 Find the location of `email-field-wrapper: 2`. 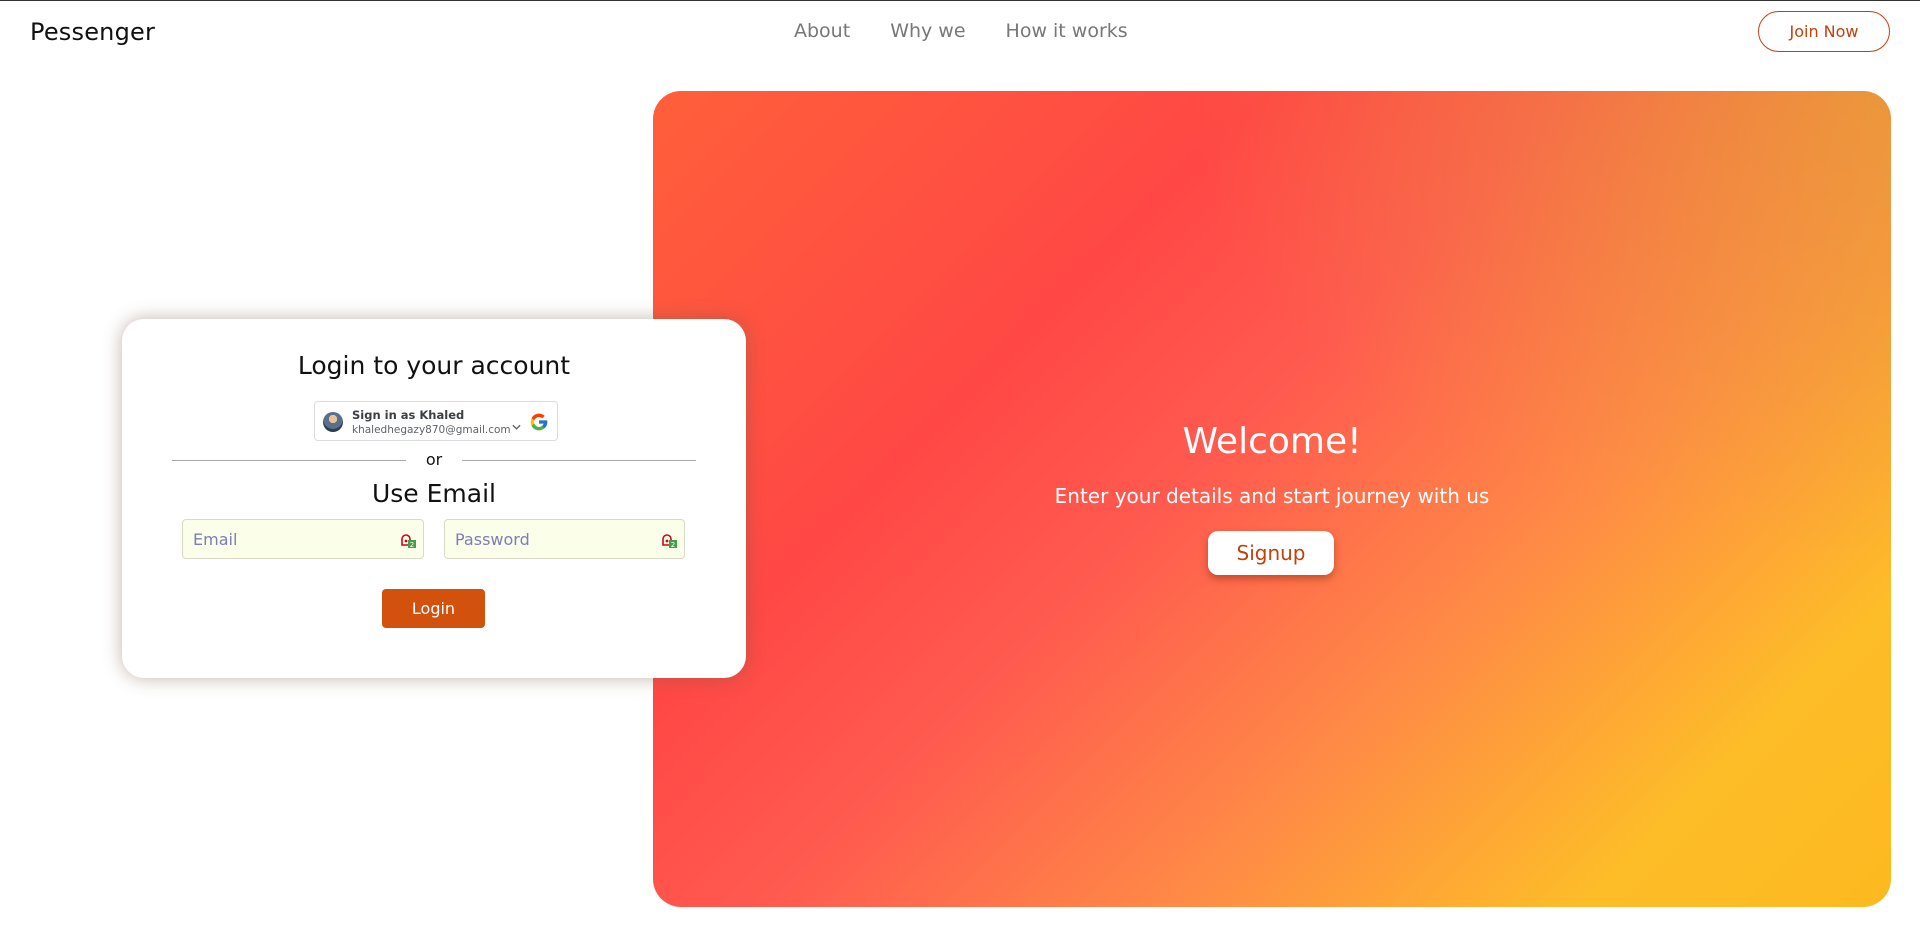

email-field-wrapper: 2 is located at coordinates (303, 539).